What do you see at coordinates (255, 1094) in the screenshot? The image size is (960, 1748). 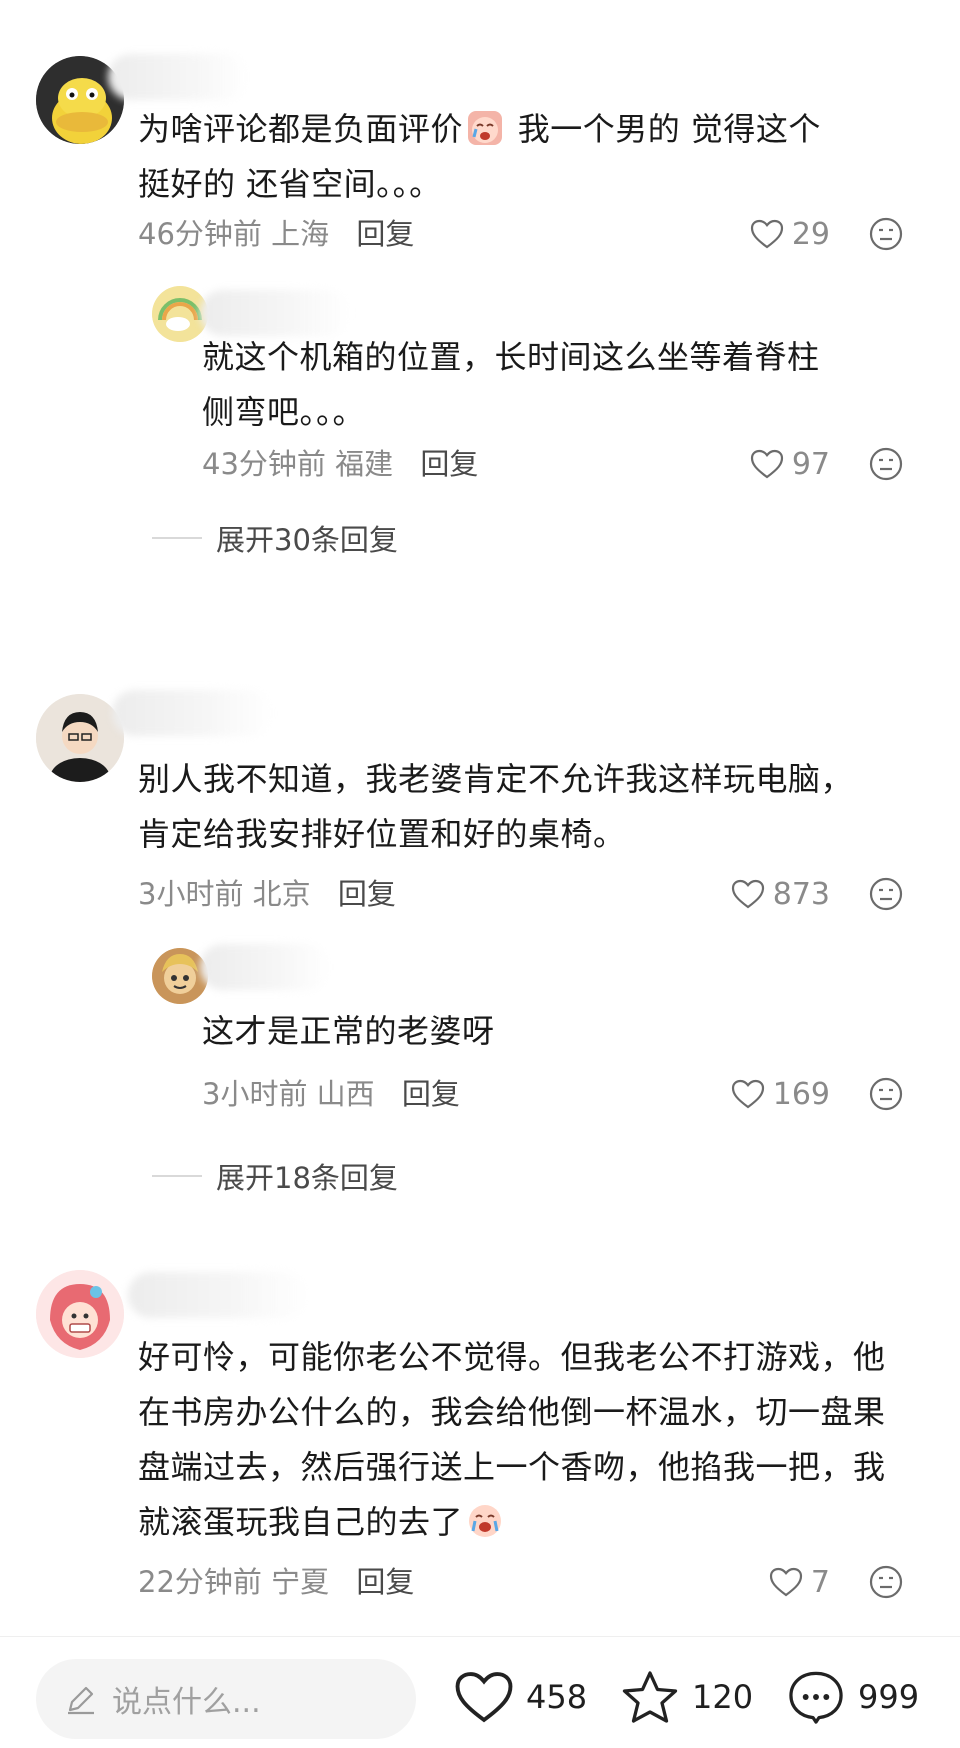 I see `reply-time: 3小时前` at bounding box center [255, 1094].